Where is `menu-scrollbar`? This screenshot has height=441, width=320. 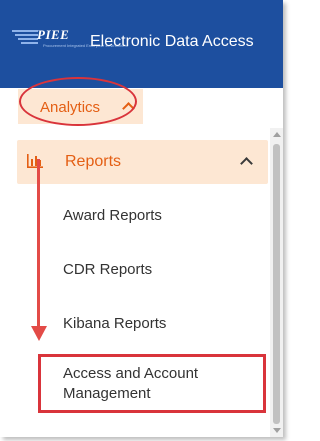
menu-scrollbar is located at coordinates (276, 282).